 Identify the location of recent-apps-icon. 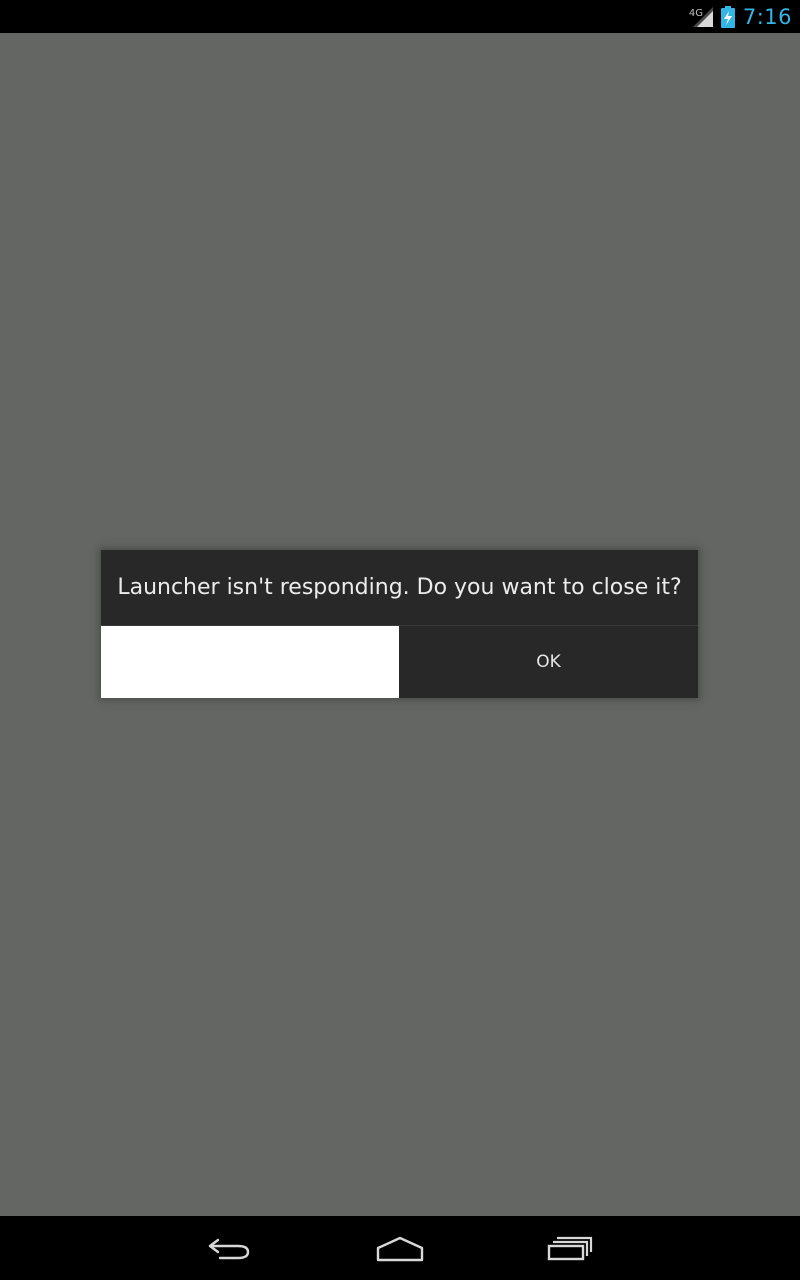
(570, 1248).